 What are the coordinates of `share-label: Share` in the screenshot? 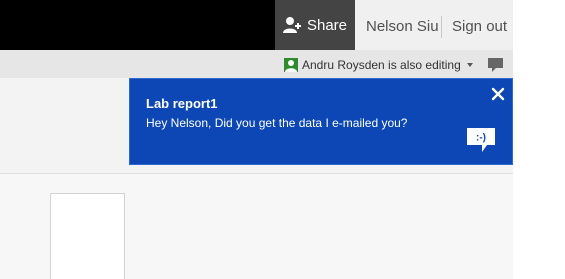 It's located at (327, 25).